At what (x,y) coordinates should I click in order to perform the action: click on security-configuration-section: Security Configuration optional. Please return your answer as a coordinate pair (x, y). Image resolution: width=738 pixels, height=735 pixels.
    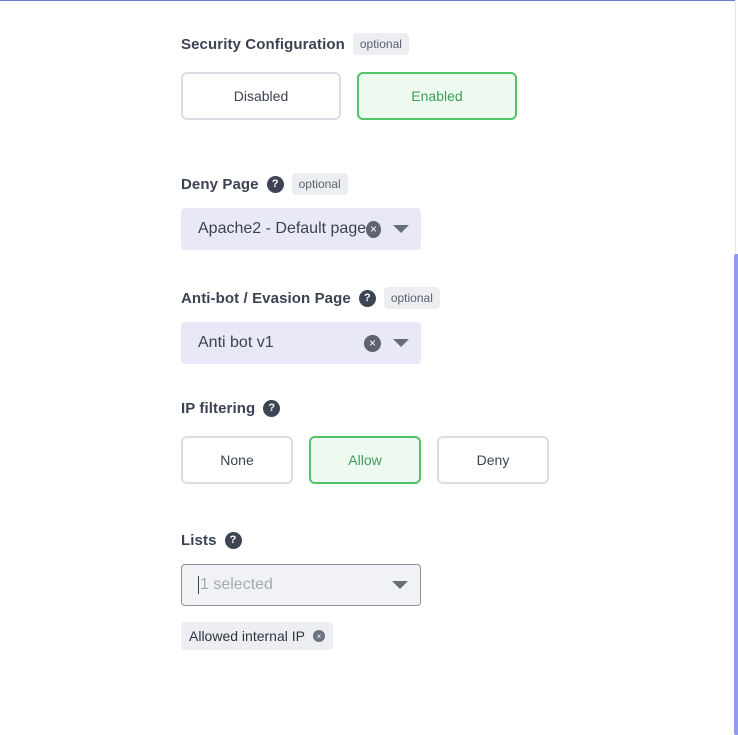
    Looking at the image, I should click on (295, 44).